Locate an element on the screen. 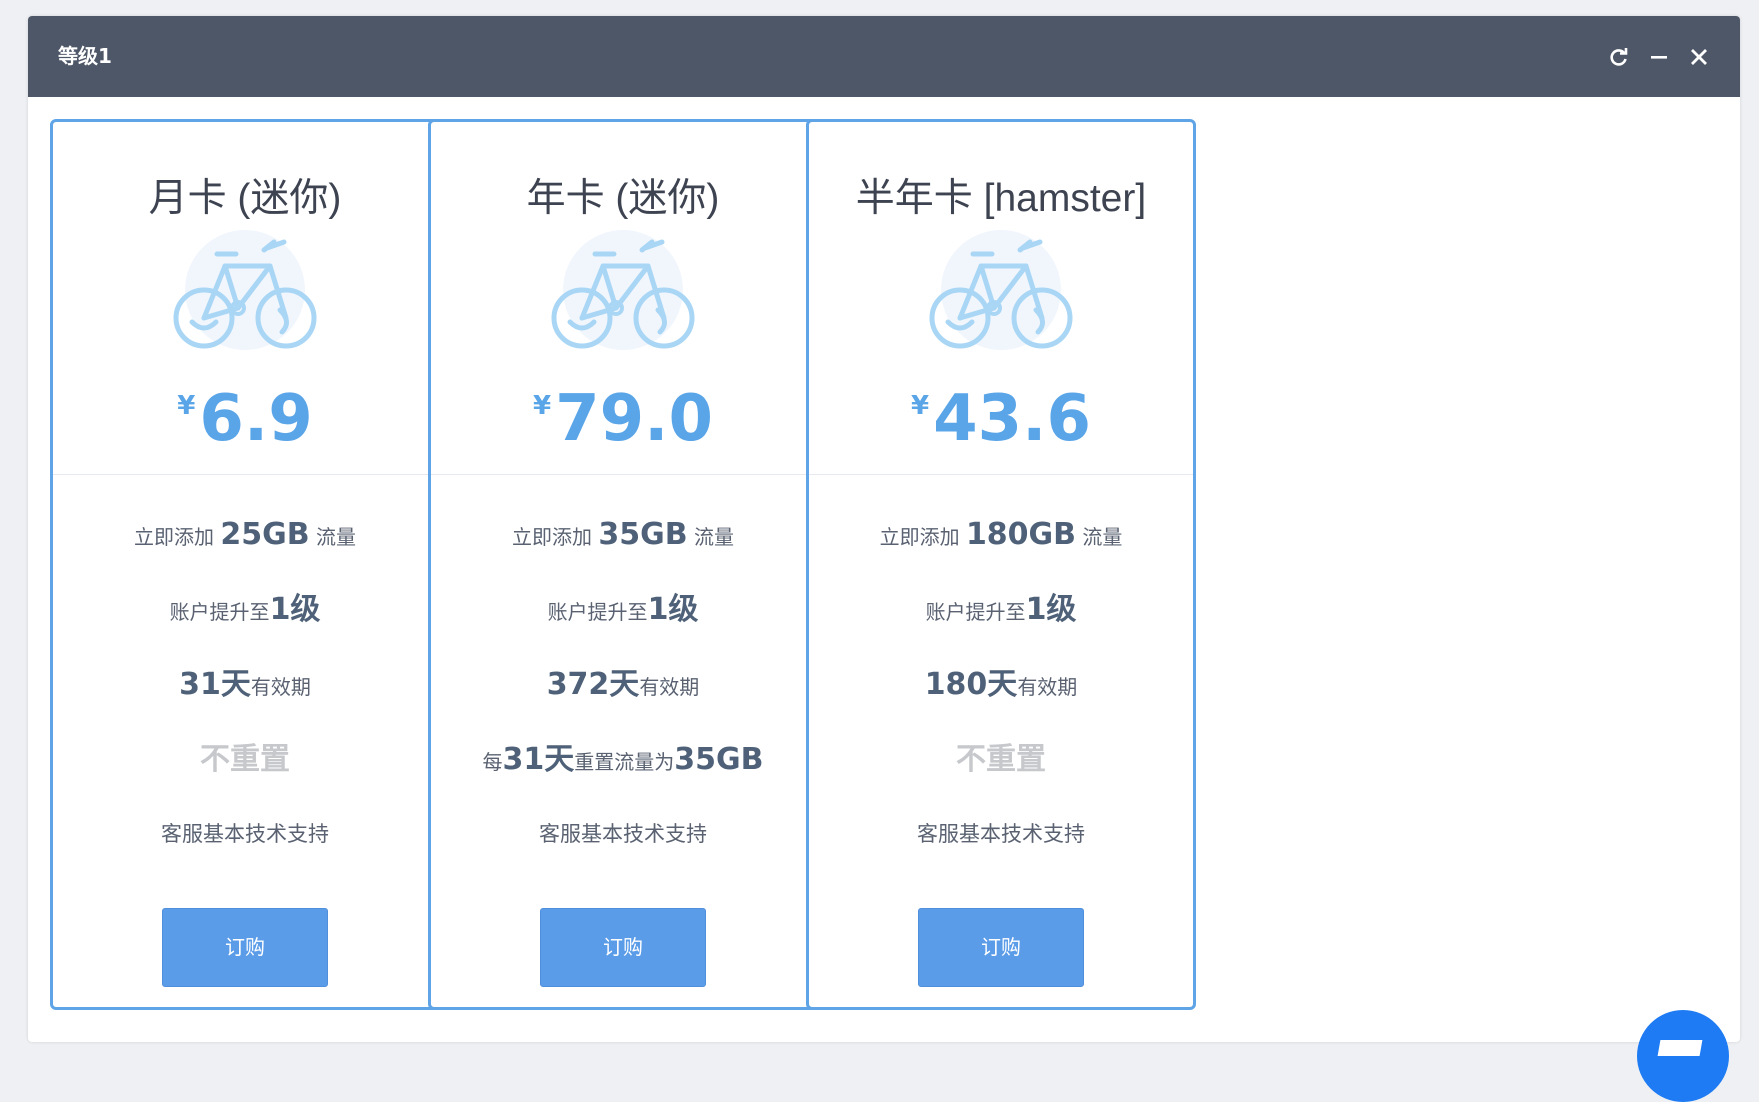  price-amount: 43.6 is located at coordinates (1012, 419).